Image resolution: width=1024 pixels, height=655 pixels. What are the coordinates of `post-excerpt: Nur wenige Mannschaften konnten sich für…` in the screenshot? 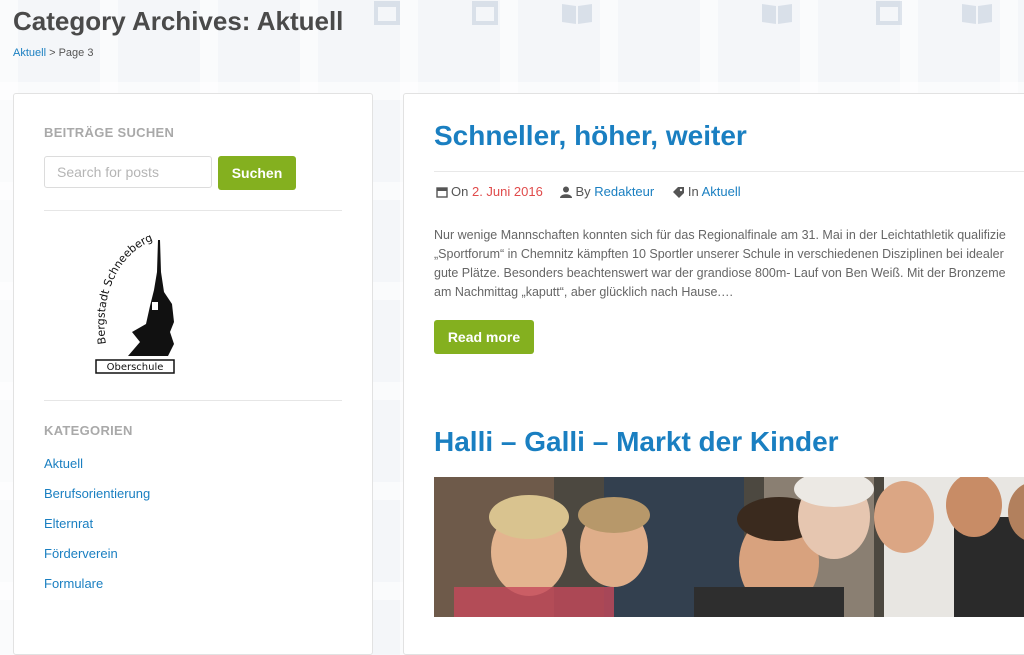 It's located at (729, 264).